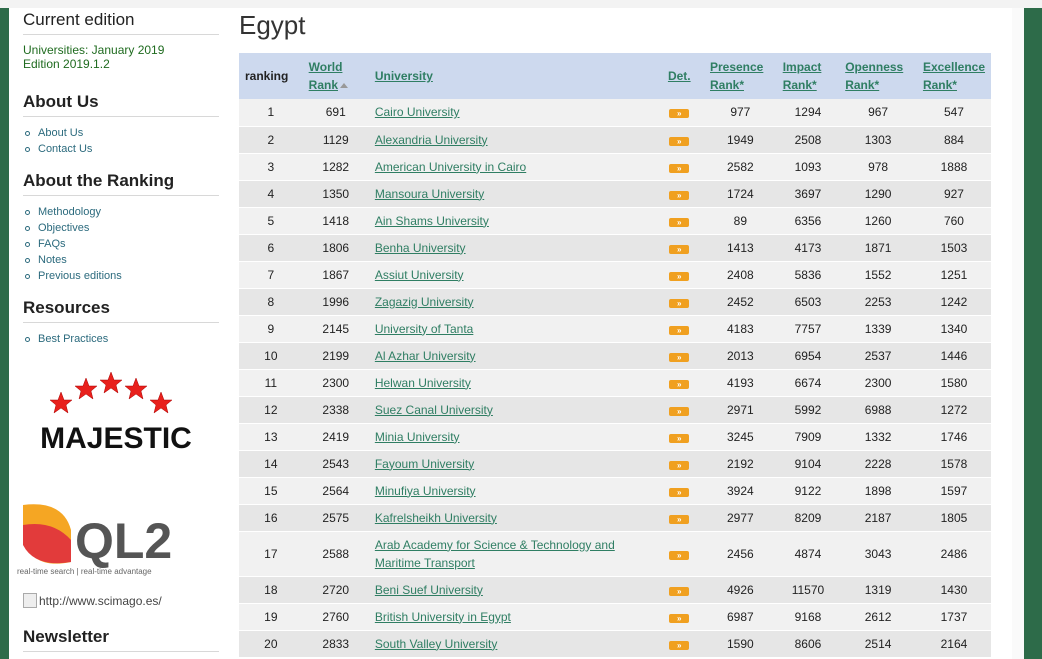 Image resolution: width=1042 pixels, height=659 pixels. What do you see at coordinates (335, 139) in the screenshot?
I see `world-rank-cell: 1129` at bounding box center [335, 139].